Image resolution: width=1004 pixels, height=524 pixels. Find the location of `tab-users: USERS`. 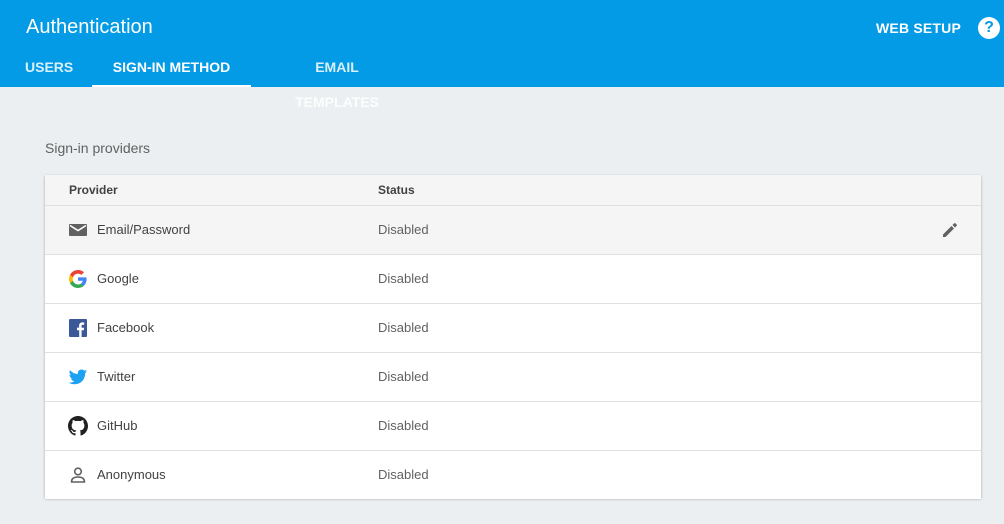

tab-users: USERS is located at coordinates (49, 68).